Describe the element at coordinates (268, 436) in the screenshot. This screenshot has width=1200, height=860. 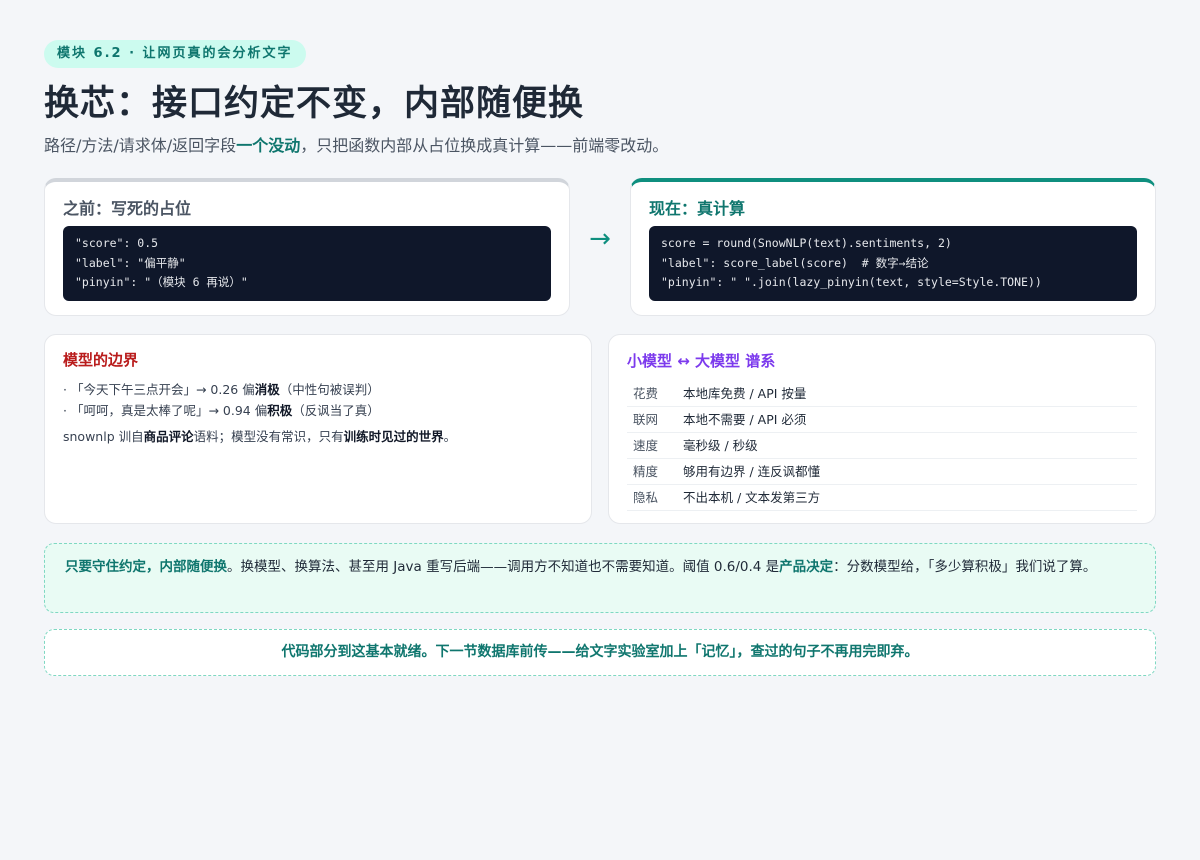
I see `note-text: 语料；模型没有常识，只有` at that location.